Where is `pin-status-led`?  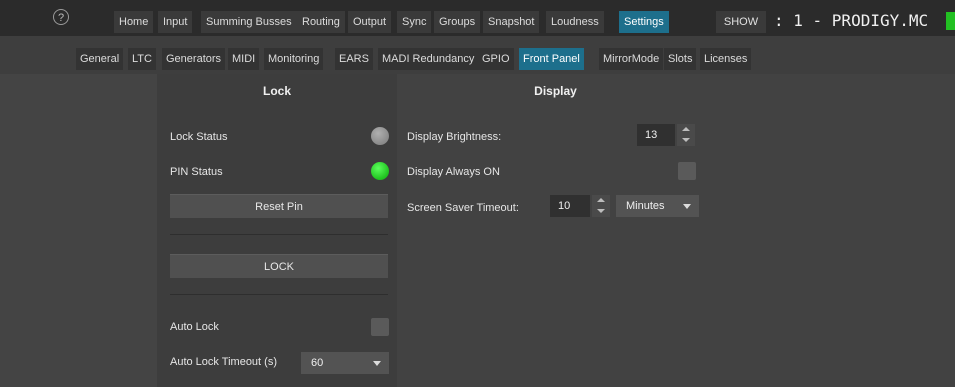
pin-status-led is located at coordinates (380, 171).